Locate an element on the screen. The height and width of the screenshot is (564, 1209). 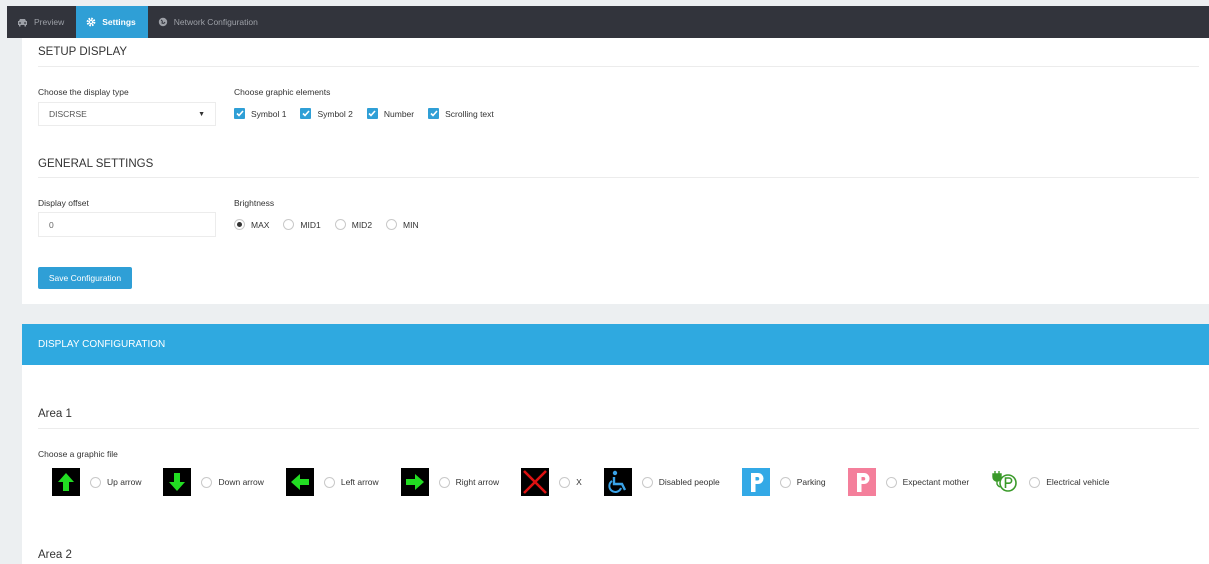
checkbox-scrolling-text: Scrolling text is located at coordinates (461, 113).